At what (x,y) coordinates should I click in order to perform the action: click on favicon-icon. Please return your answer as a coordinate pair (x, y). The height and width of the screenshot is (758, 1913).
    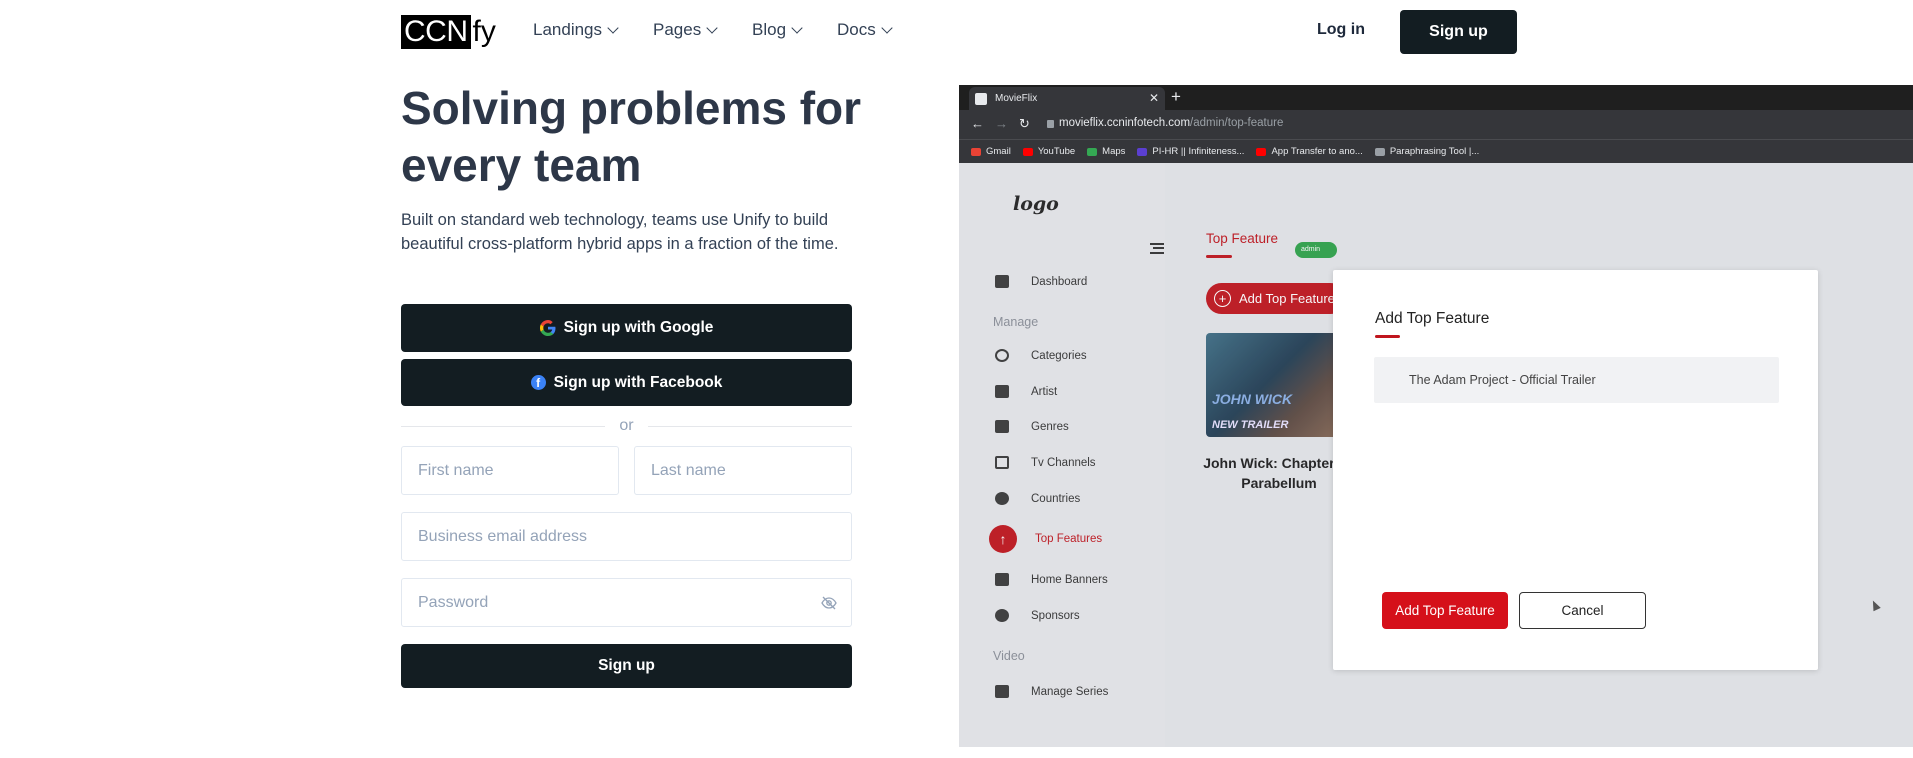
    Looking at the image, I should click on (981, 98).